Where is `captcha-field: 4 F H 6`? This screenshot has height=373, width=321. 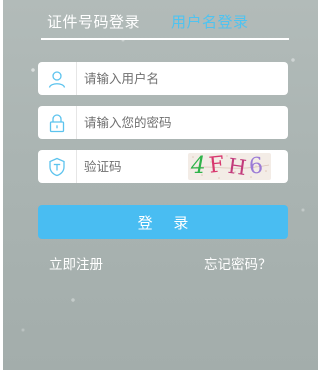
captcha-field: 4 F H 6 is located at coordinates (163, 166).